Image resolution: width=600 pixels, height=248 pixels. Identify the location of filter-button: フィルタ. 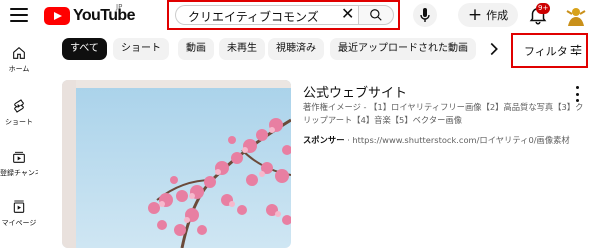
(549, 50).